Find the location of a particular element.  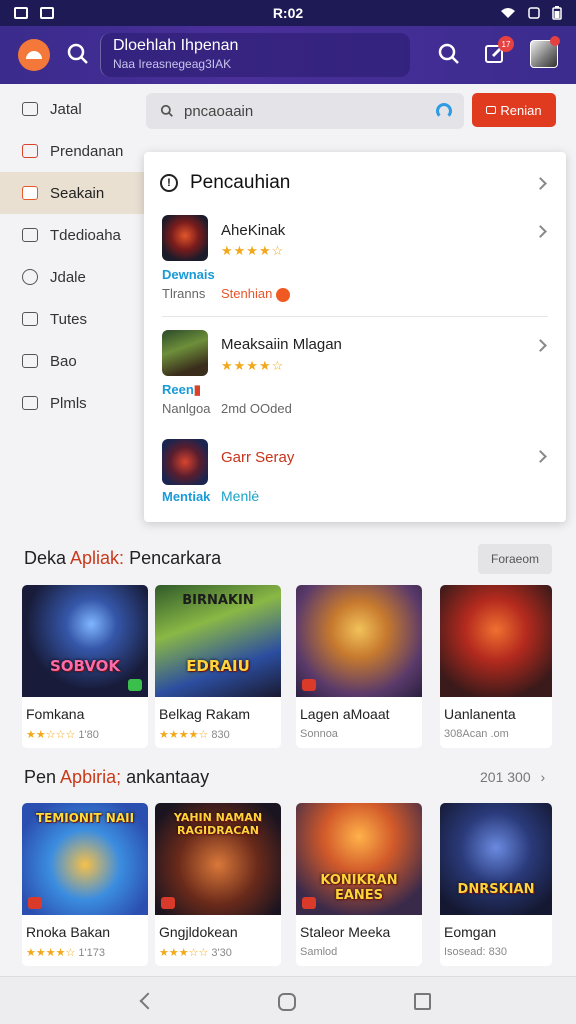

sidebar-item-jdale: Jdale is located at coordinates (72, 277).